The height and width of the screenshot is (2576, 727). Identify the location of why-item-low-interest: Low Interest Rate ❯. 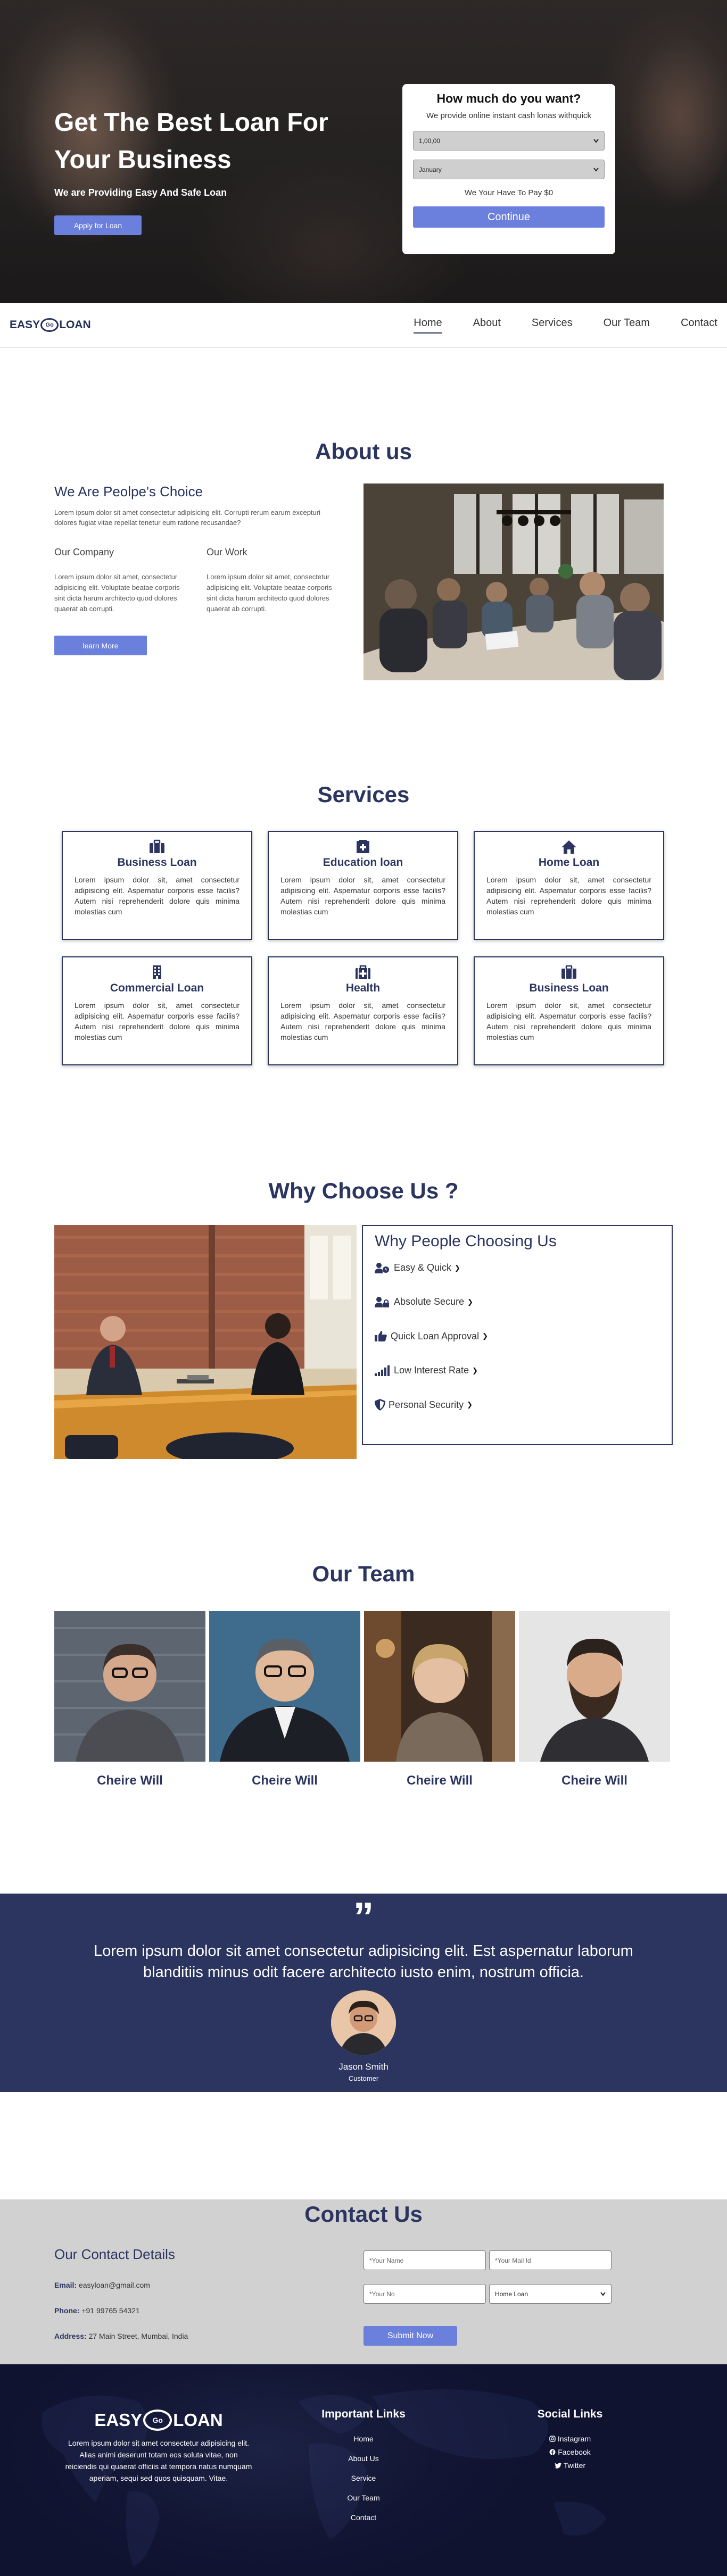
(517, 1371).